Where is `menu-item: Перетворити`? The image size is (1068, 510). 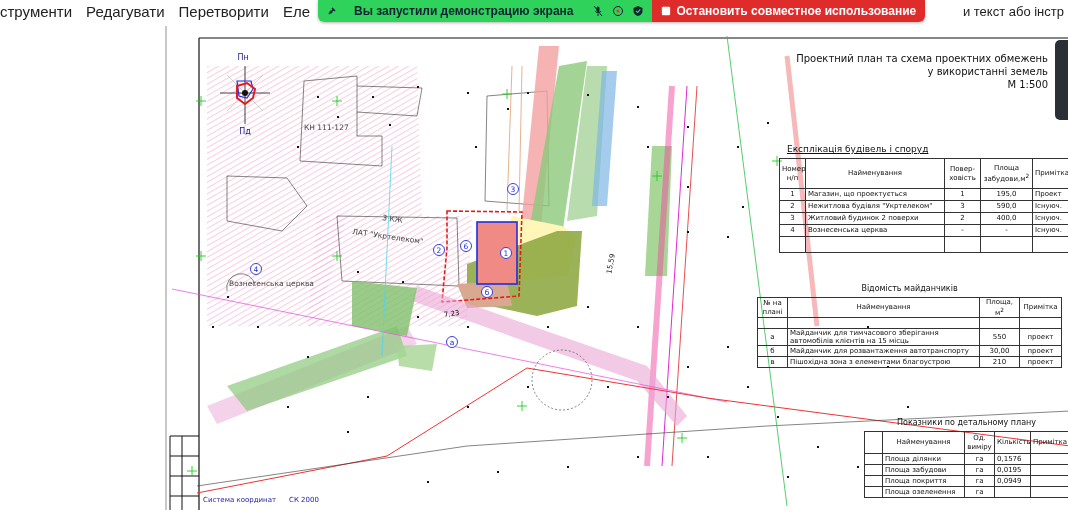 menu-item: Перетворити is located at coordinates (223, 11).